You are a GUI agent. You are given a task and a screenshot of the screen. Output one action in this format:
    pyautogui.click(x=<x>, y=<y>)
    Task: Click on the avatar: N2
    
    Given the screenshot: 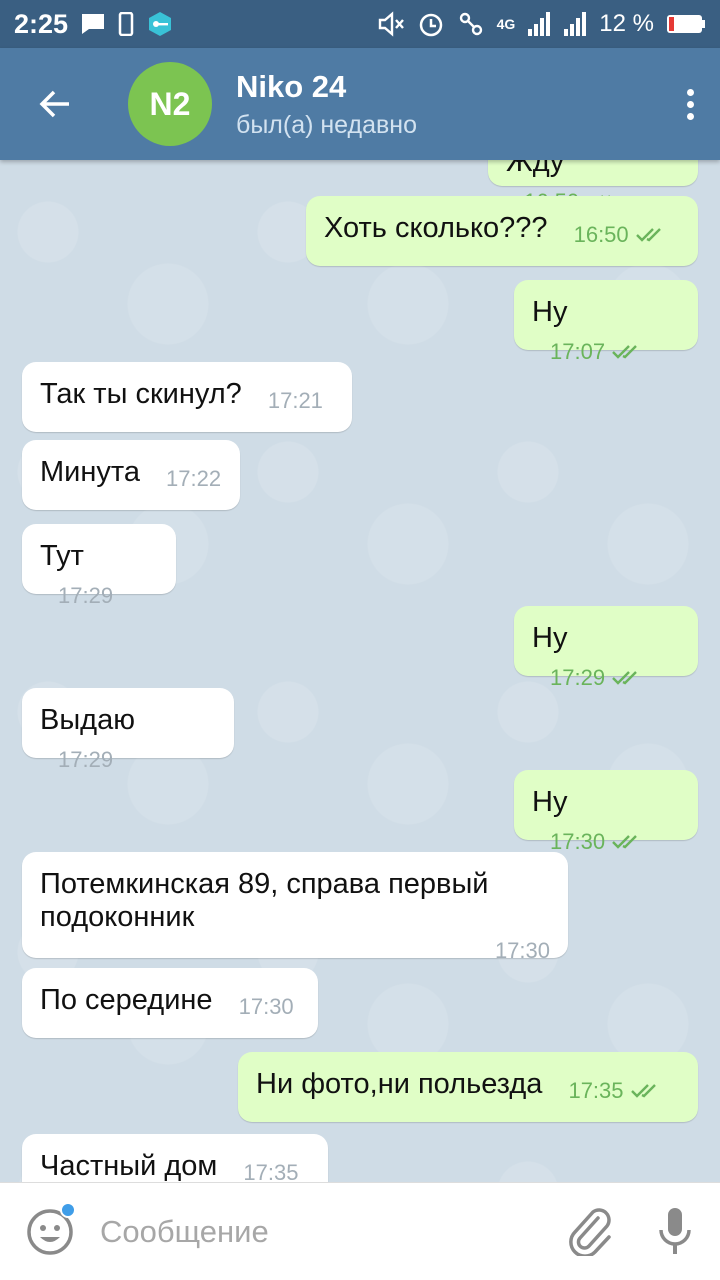 What is the action you would take?
    pyautogui.click(x=170, y=104)
    